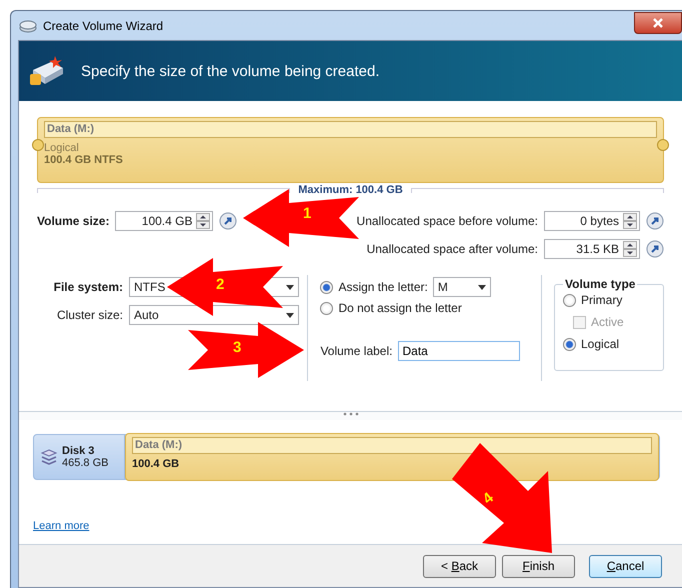  What do you see at coordinates (307, 213) in the screenshot?
I see `callout-number: 1` at bounding box center [307, 213].